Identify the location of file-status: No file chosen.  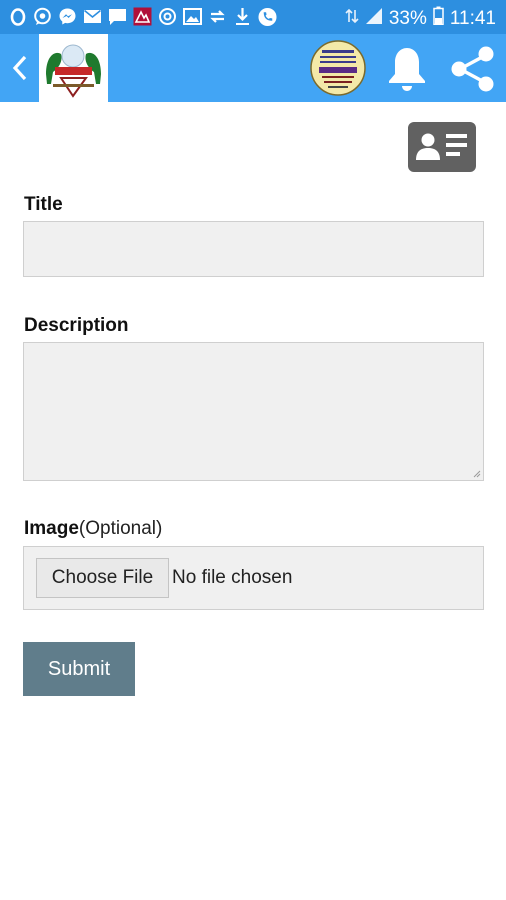
(232, 577).